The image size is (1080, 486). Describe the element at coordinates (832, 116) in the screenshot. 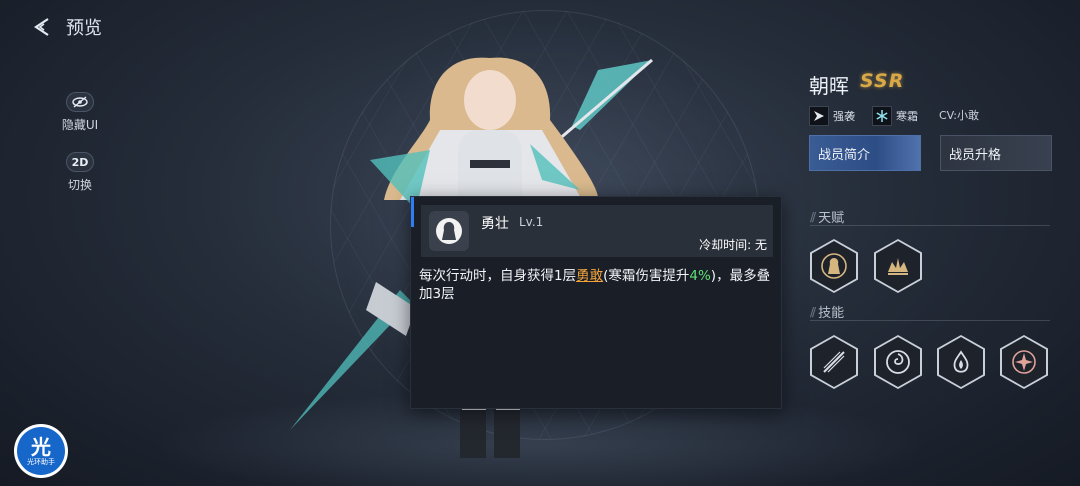

I see `tag-assault: 强袭` at that location.